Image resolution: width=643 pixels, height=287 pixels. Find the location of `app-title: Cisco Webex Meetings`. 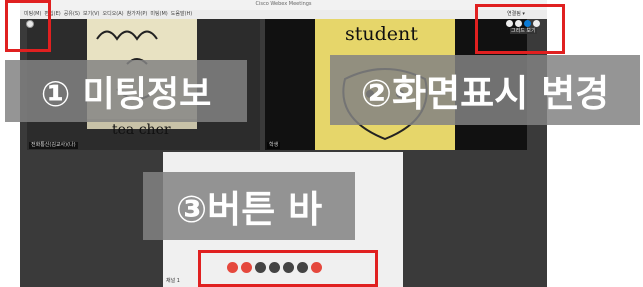

app-title: Cisco Webex Meetings is located at coordinates (283, 4).